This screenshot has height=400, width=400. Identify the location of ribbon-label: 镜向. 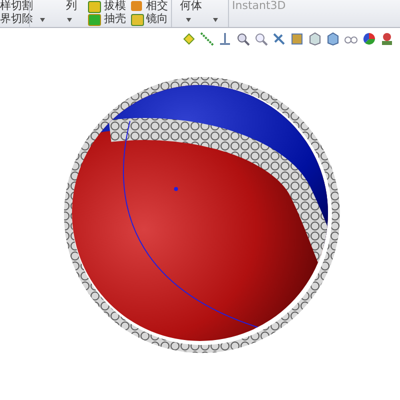
(157, 19).